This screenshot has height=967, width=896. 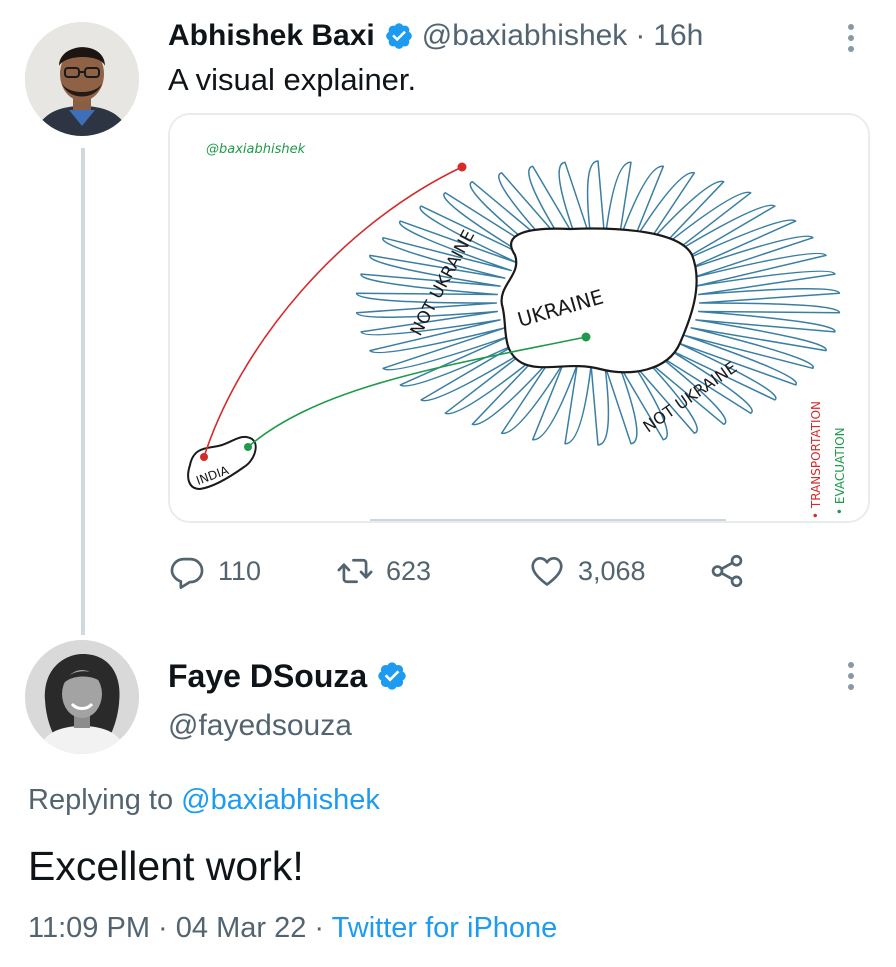 What do you see at coordinates (547, 571) in the screenshot?
I see `like-icon` at bounding box center [547, 571].